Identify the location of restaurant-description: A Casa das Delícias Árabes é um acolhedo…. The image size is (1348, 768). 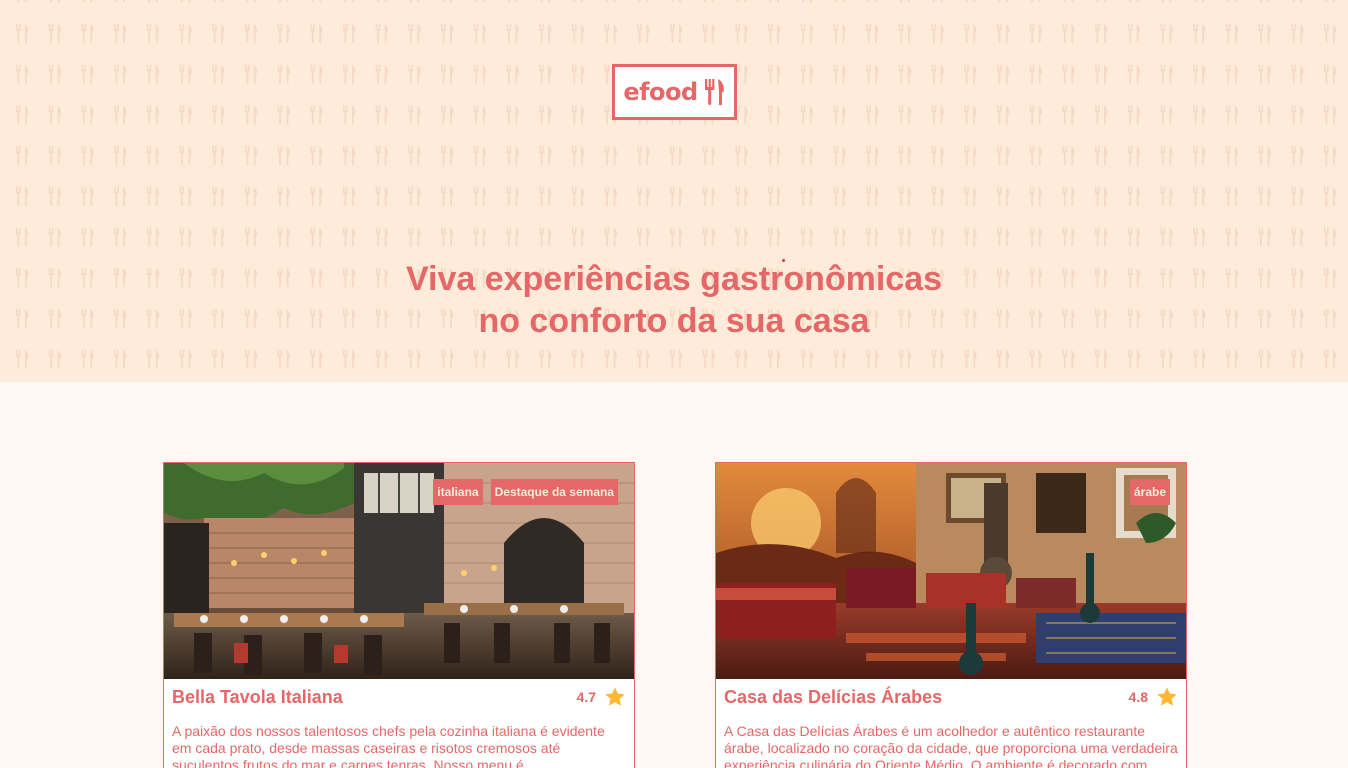
(951, 745).